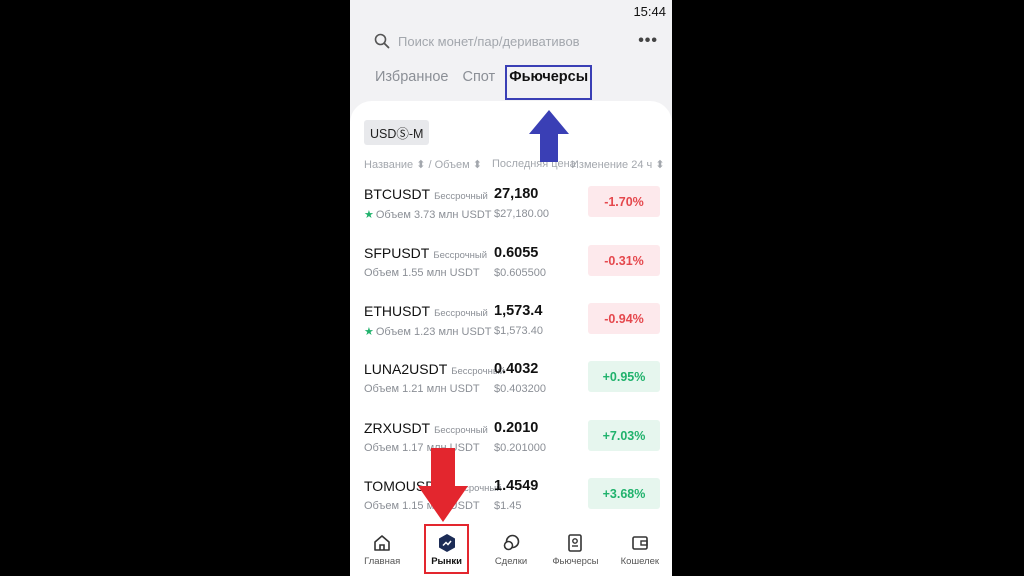 This screenshot has width=1024, height=576. I want to click on last-price: 0.6055, so click(516, 253).